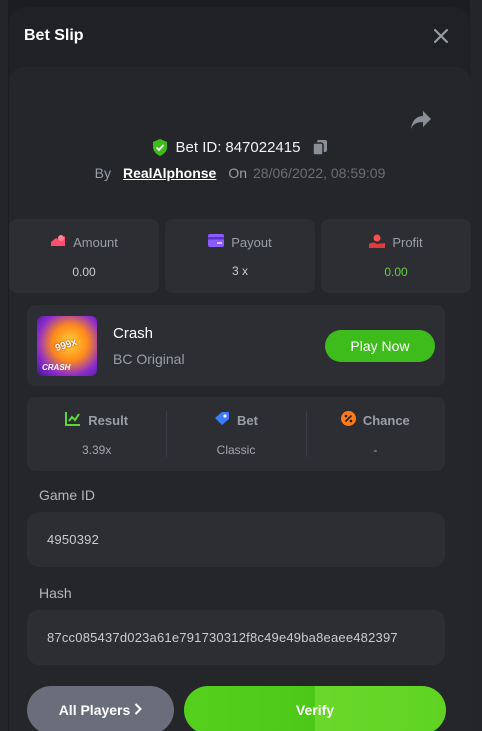 The height and width of the screenshot is (731, 482). I want to click on username-link: RealAlphonse, so click(169, 173).